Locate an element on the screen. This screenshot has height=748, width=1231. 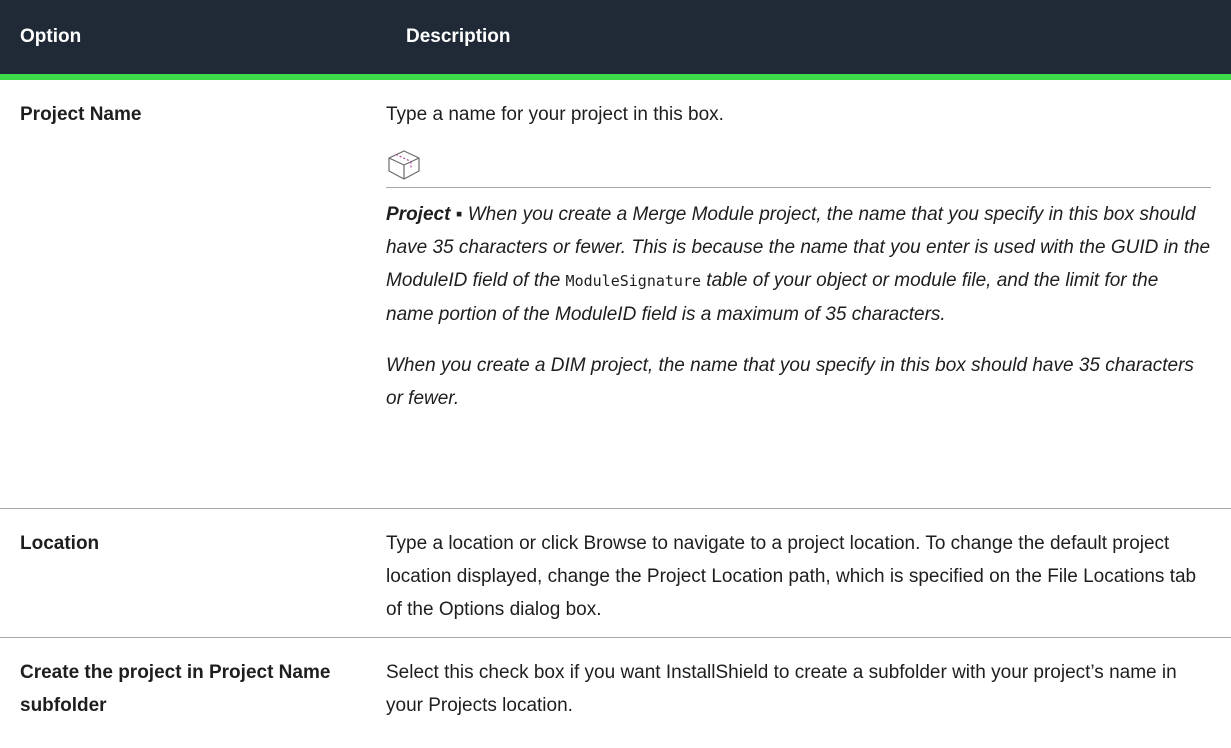
header-option: Option is located at coordinates (193, 38).